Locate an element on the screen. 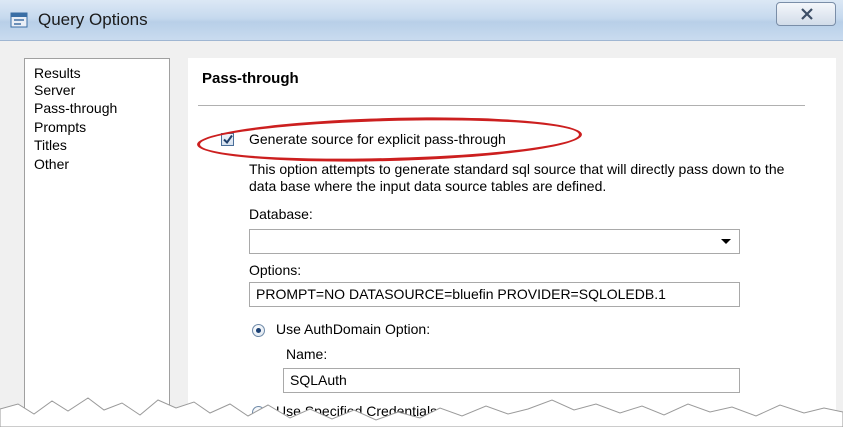 This screenshot has width=843, height=427. name-input: SQLAuth is located at coordinates (511, 380).